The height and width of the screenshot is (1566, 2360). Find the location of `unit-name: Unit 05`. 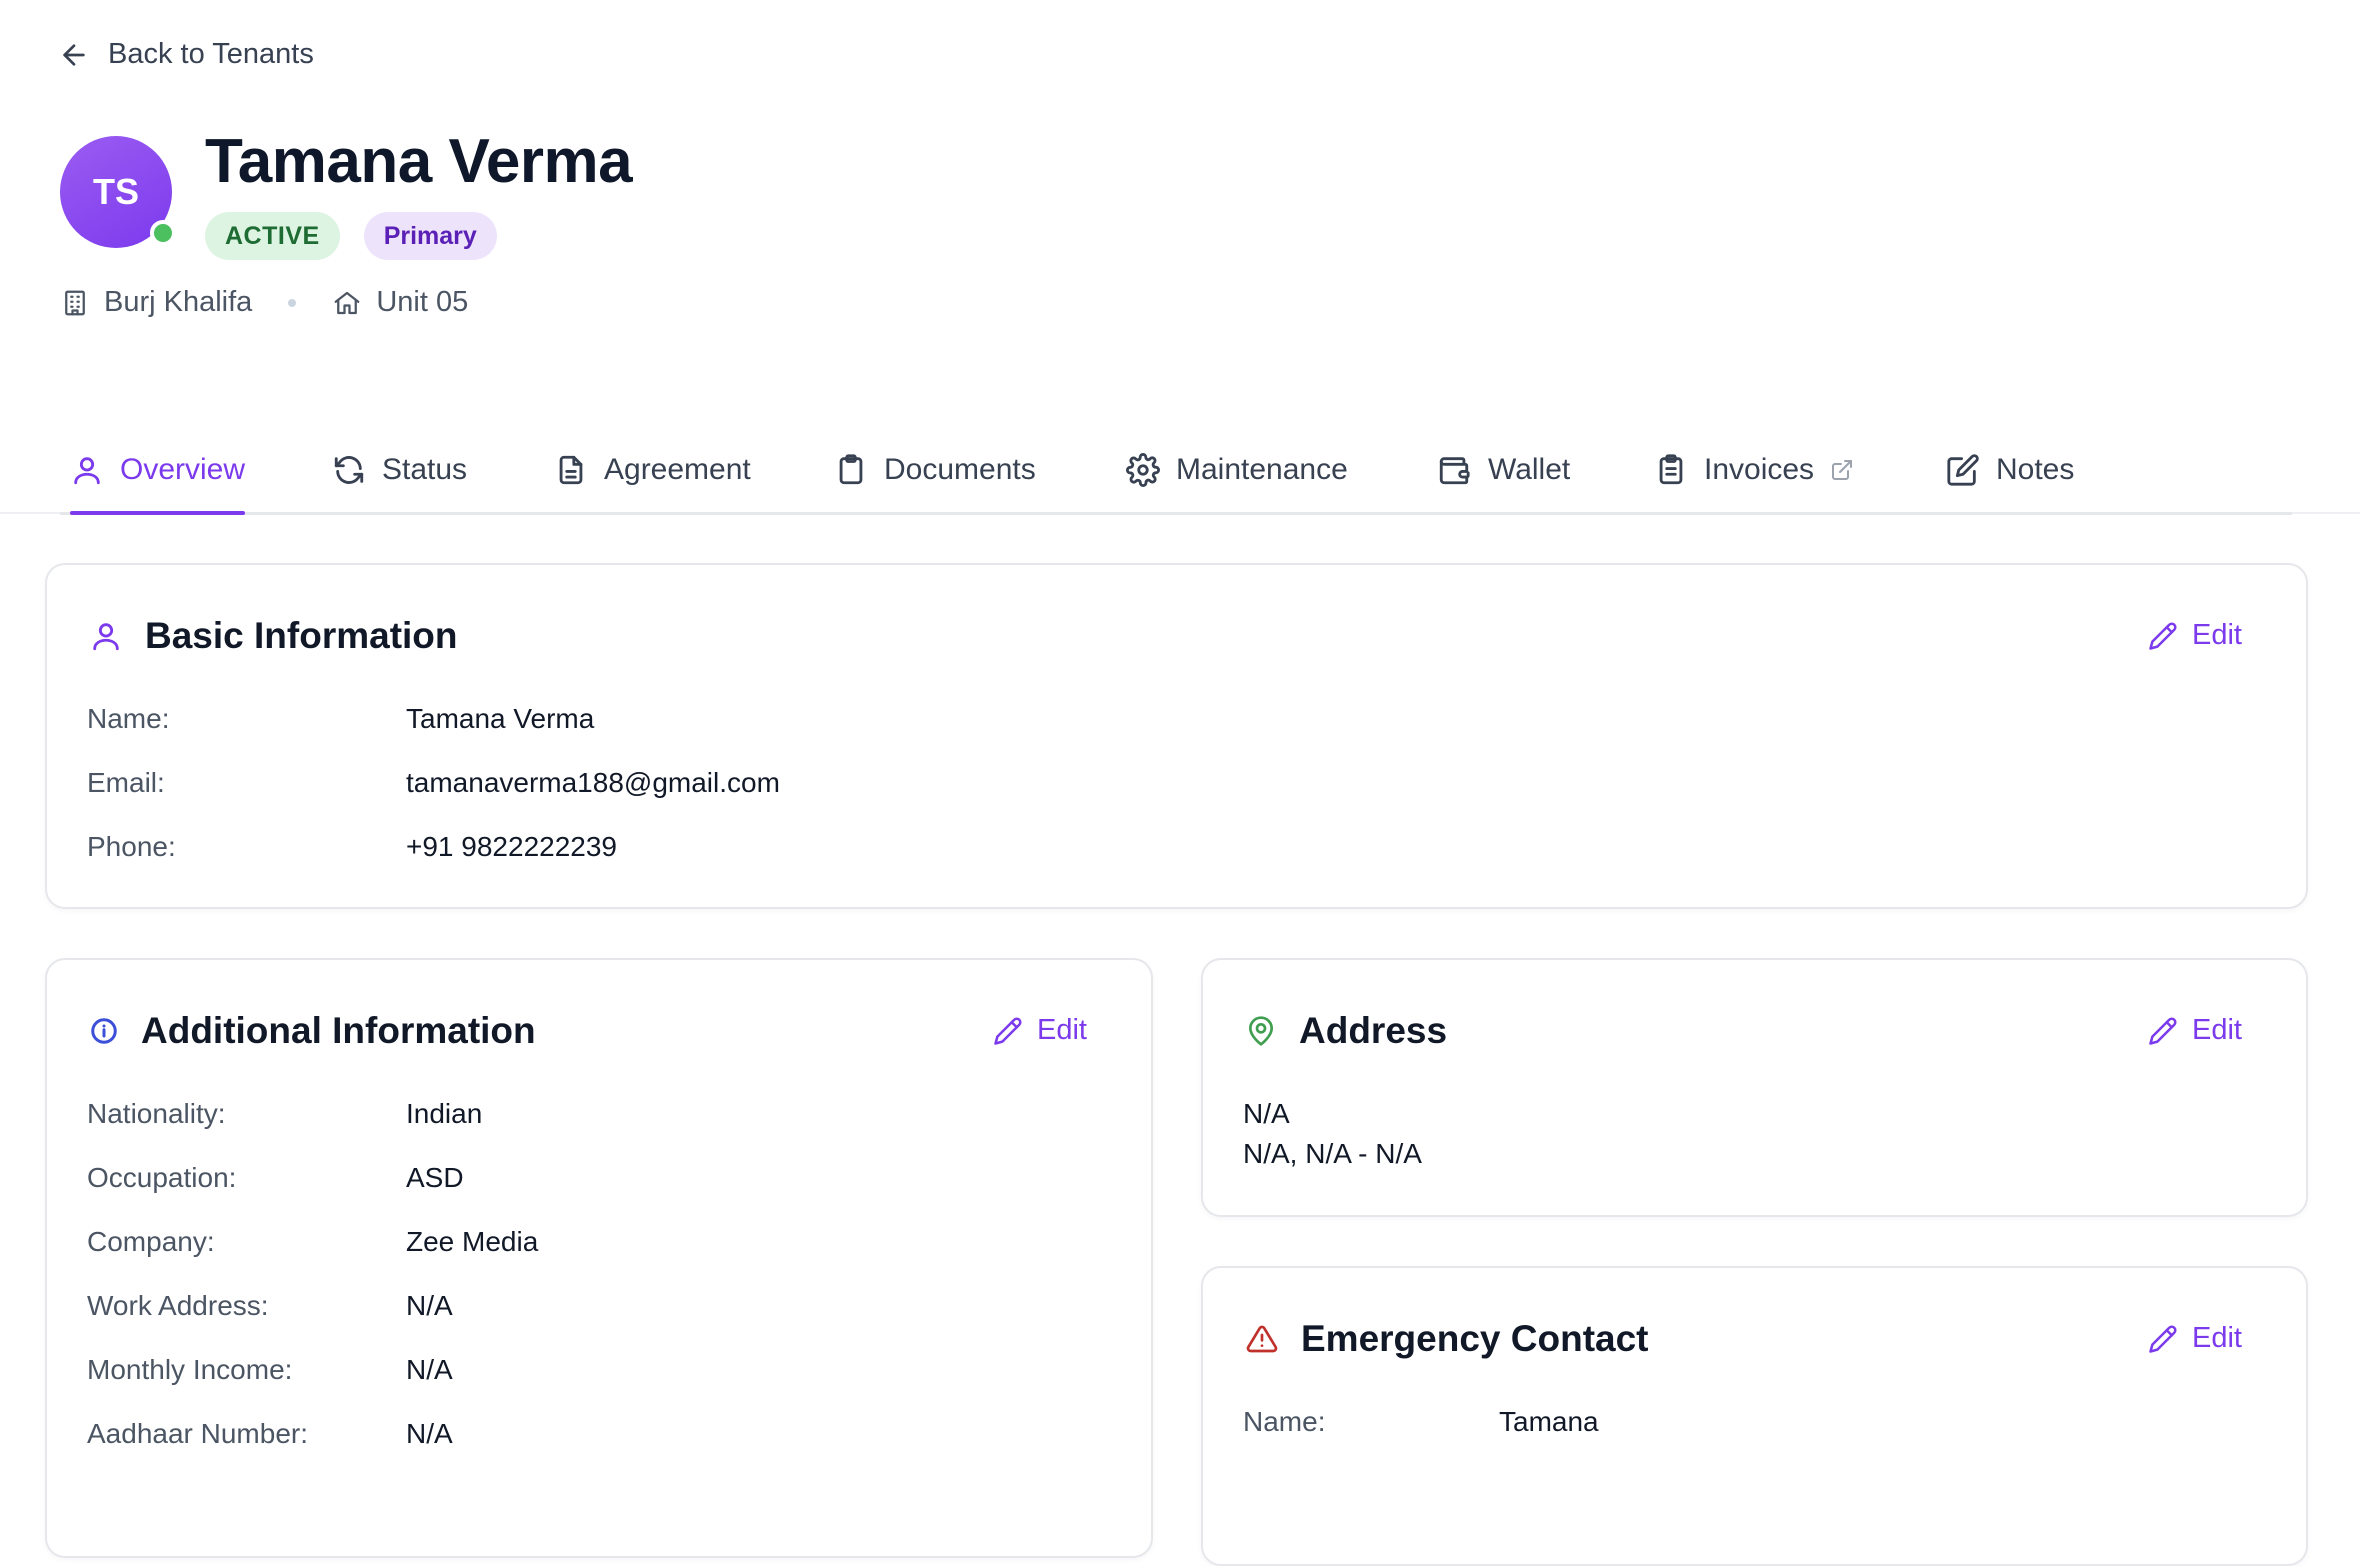

unit-name: Unit 05 is located at coordinates (422, 302).